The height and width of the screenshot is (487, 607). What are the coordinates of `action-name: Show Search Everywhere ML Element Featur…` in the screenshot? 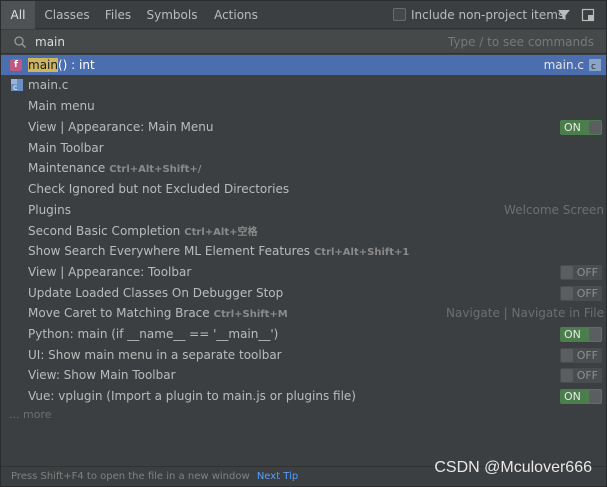 It's located at (169, 251).